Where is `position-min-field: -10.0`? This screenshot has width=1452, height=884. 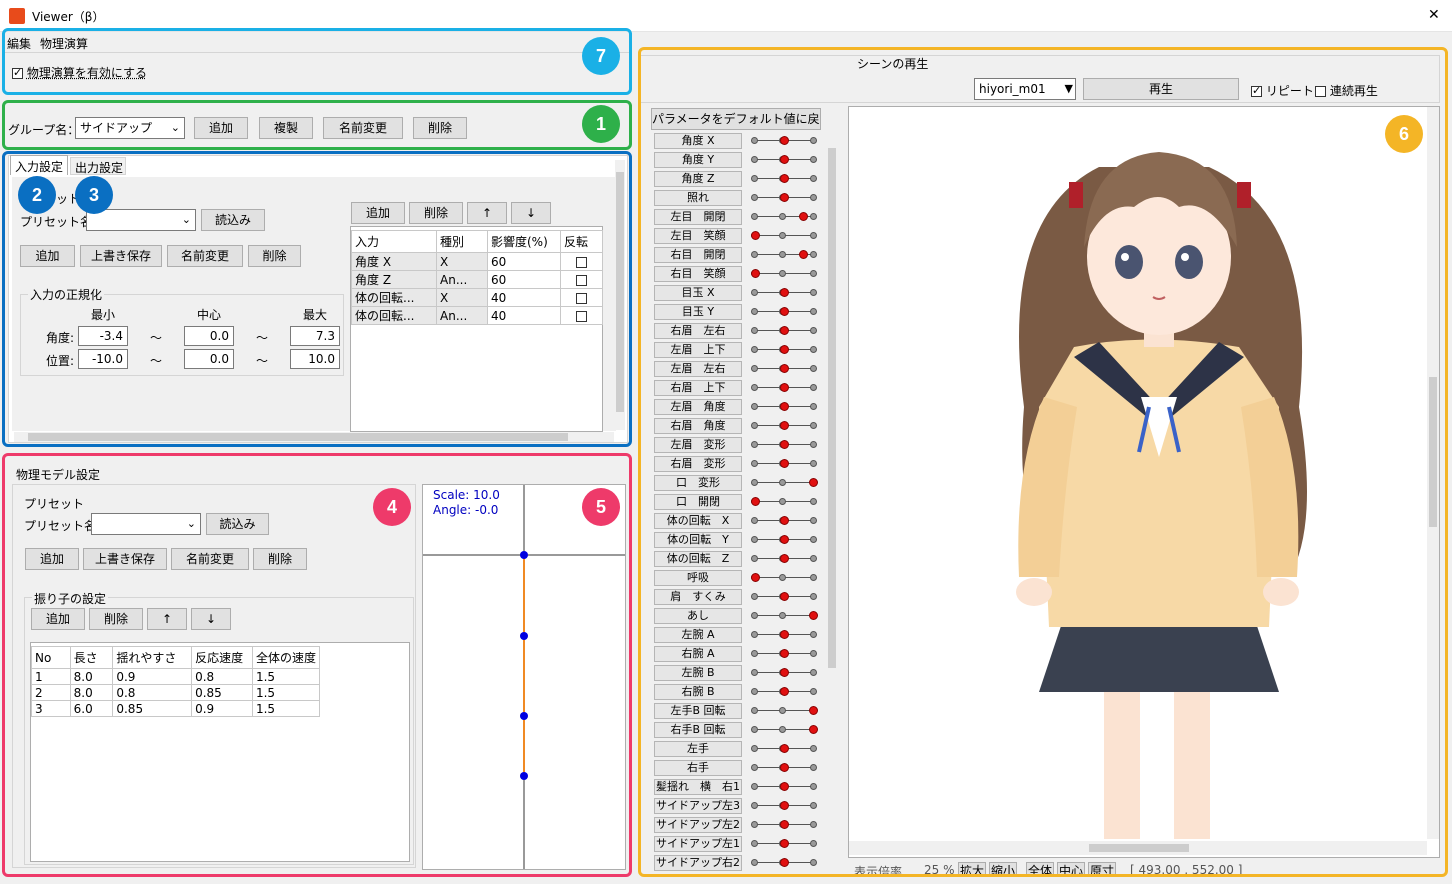 position-min-field: -10.0 is located at coordinates (103, 359).